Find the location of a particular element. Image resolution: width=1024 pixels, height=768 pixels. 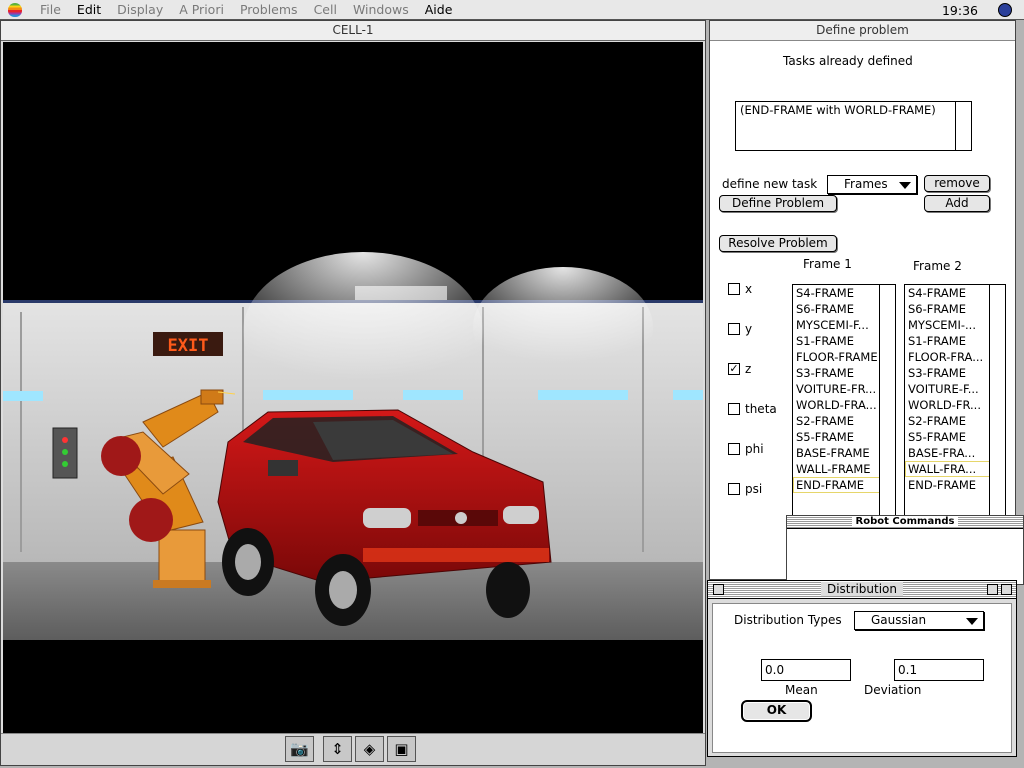

frame2-heading: Frame 2 is located at coordinates (937, 266).